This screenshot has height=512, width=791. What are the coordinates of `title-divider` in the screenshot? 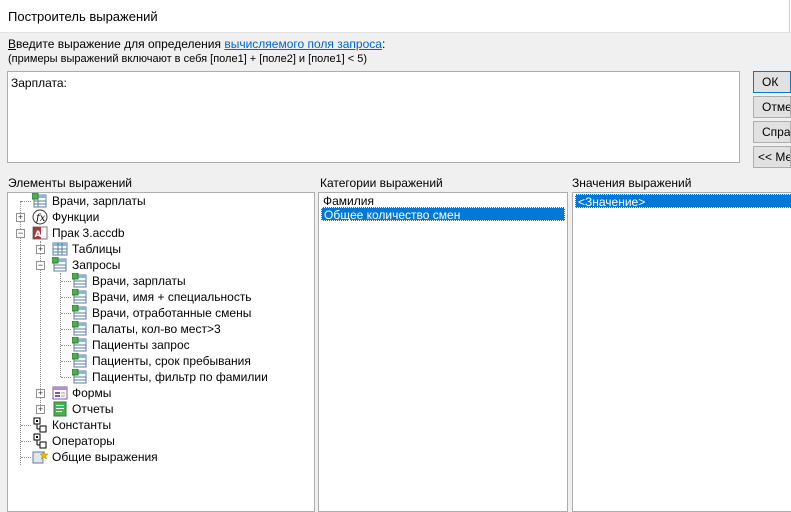 It's located at (789, 16).